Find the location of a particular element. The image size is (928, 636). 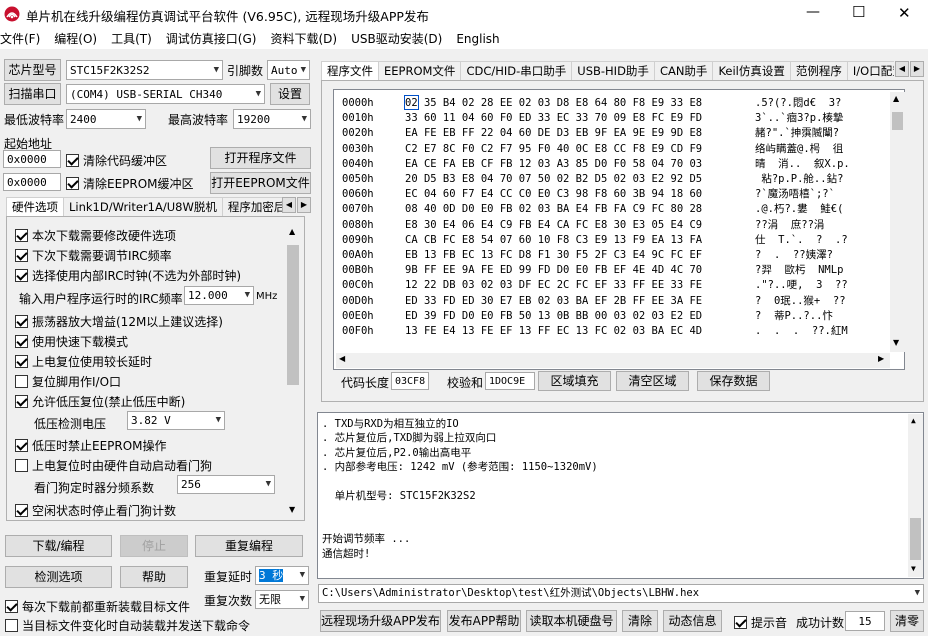

download-program-button: 下载/编程 is located at coordinates (58, 546).